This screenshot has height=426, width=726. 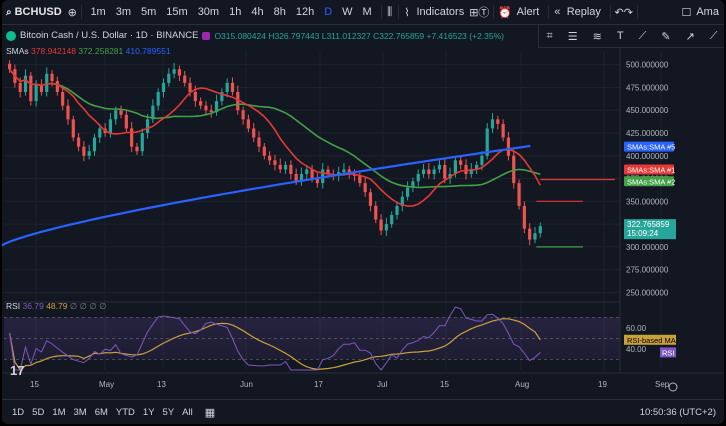 What do you see at coordinates (53, 51) in the screenshot?
I see `sma1-value: 378.942148` at bounding box center [53, 51].